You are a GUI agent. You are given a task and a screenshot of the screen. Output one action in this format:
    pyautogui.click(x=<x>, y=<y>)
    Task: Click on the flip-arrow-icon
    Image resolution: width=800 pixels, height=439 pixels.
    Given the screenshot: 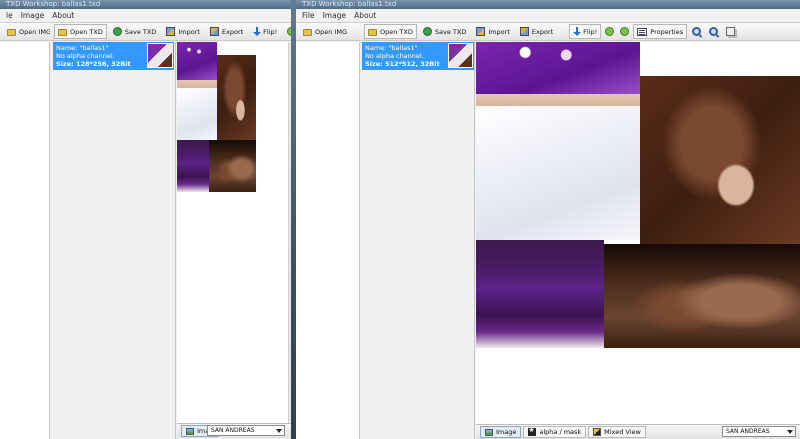 What is the action you would take?
    pyautogui.click(x=577, y=31)
    